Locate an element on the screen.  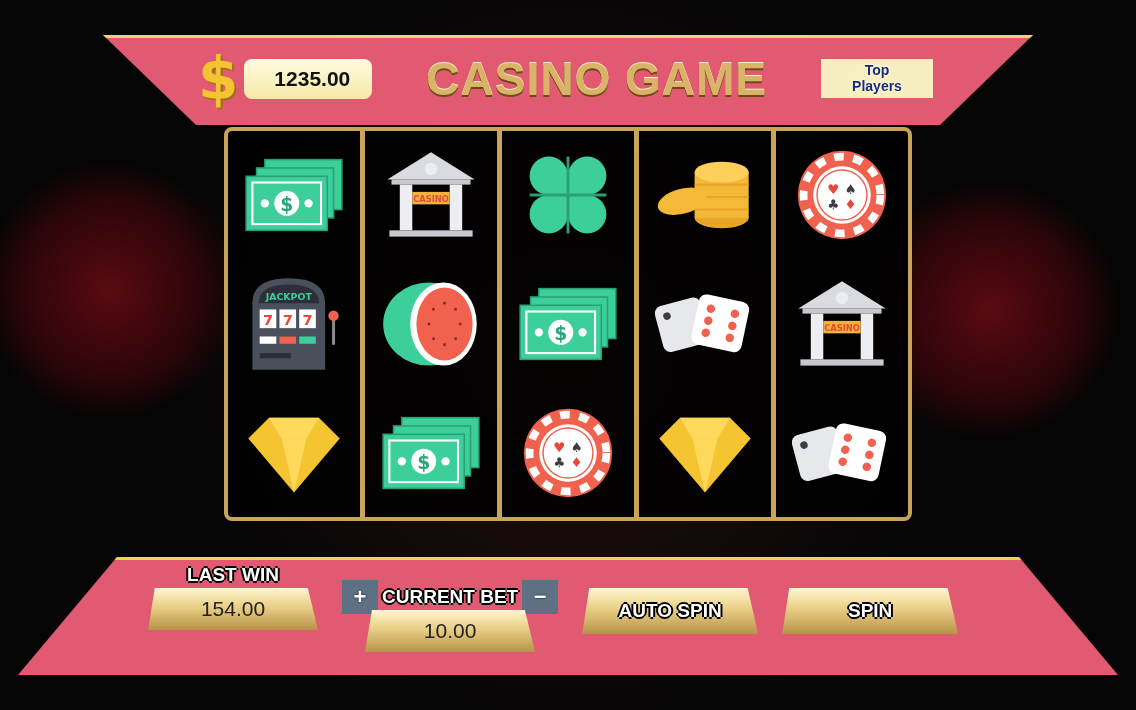
increase-bet-button: + is located at coordinates (360, 597).